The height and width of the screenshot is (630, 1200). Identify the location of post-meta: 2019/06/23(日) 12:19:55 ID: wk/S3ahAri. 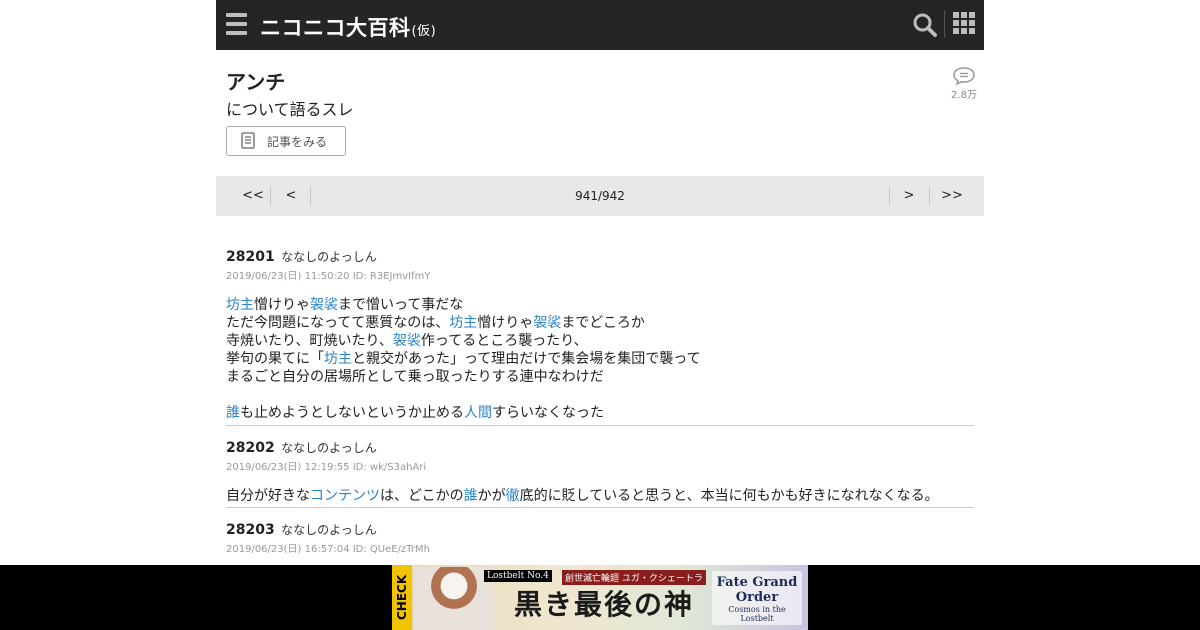
(326, 467).